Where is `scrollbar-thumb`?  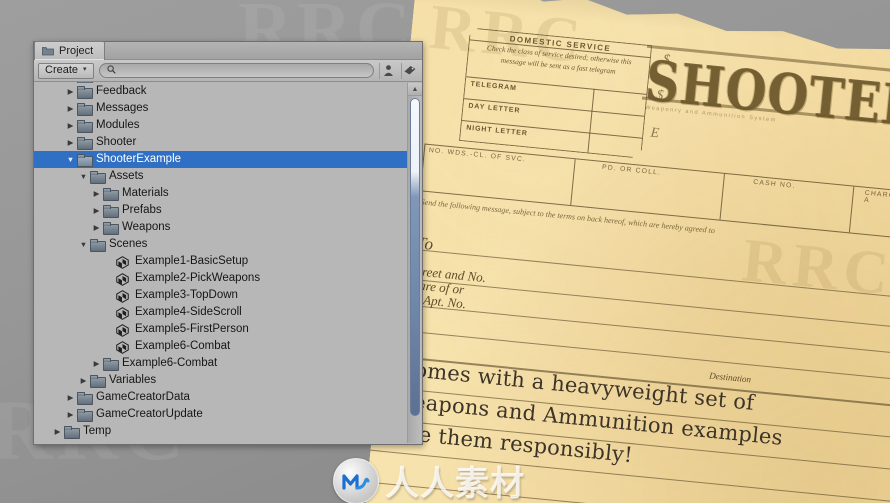
scrollbar-thumb is located at coordinates (415, 257).